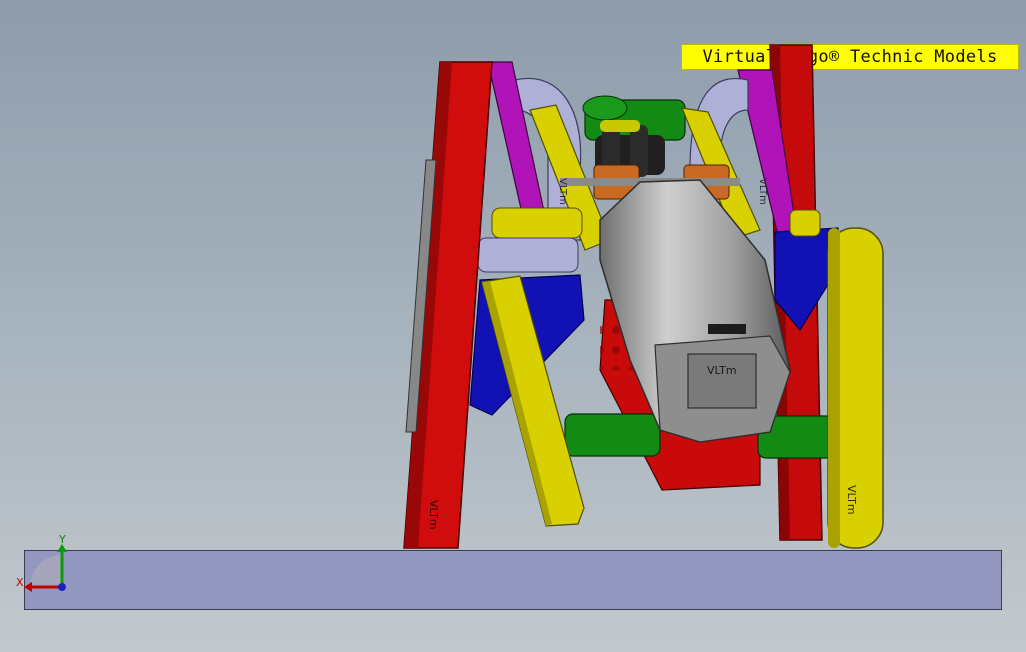 Image resolution: width=1026 pixels, height=652 pixels. I want to click on triad-x-label: X, so click(20, 582).